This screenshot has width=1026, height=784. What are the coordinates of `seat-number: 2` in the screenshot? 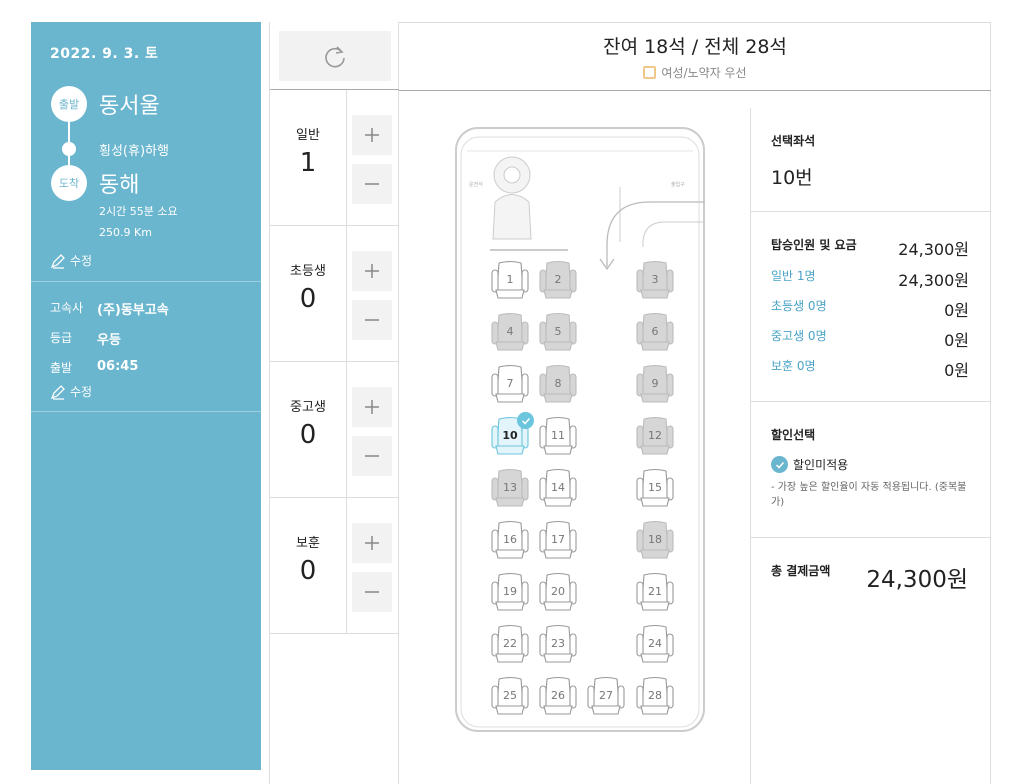 It's located at (558, 279).